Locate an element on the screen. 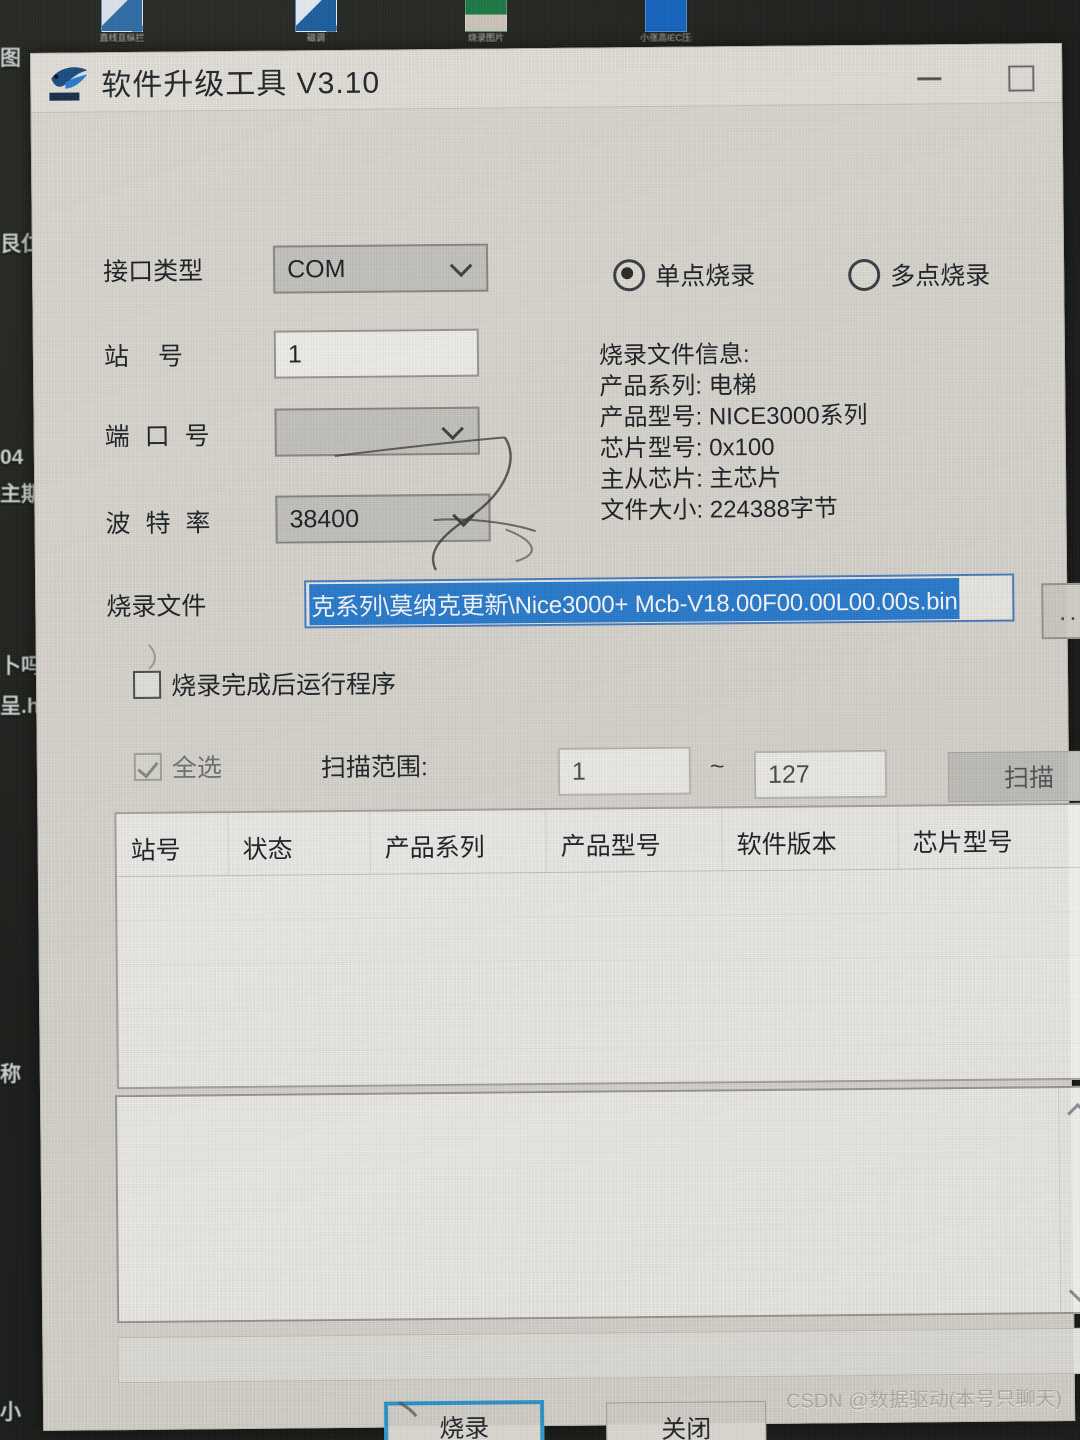 This screenshot has width=1080, height=1440. desktop-icon: 烧录图片 is located at coordinates (486, 21).